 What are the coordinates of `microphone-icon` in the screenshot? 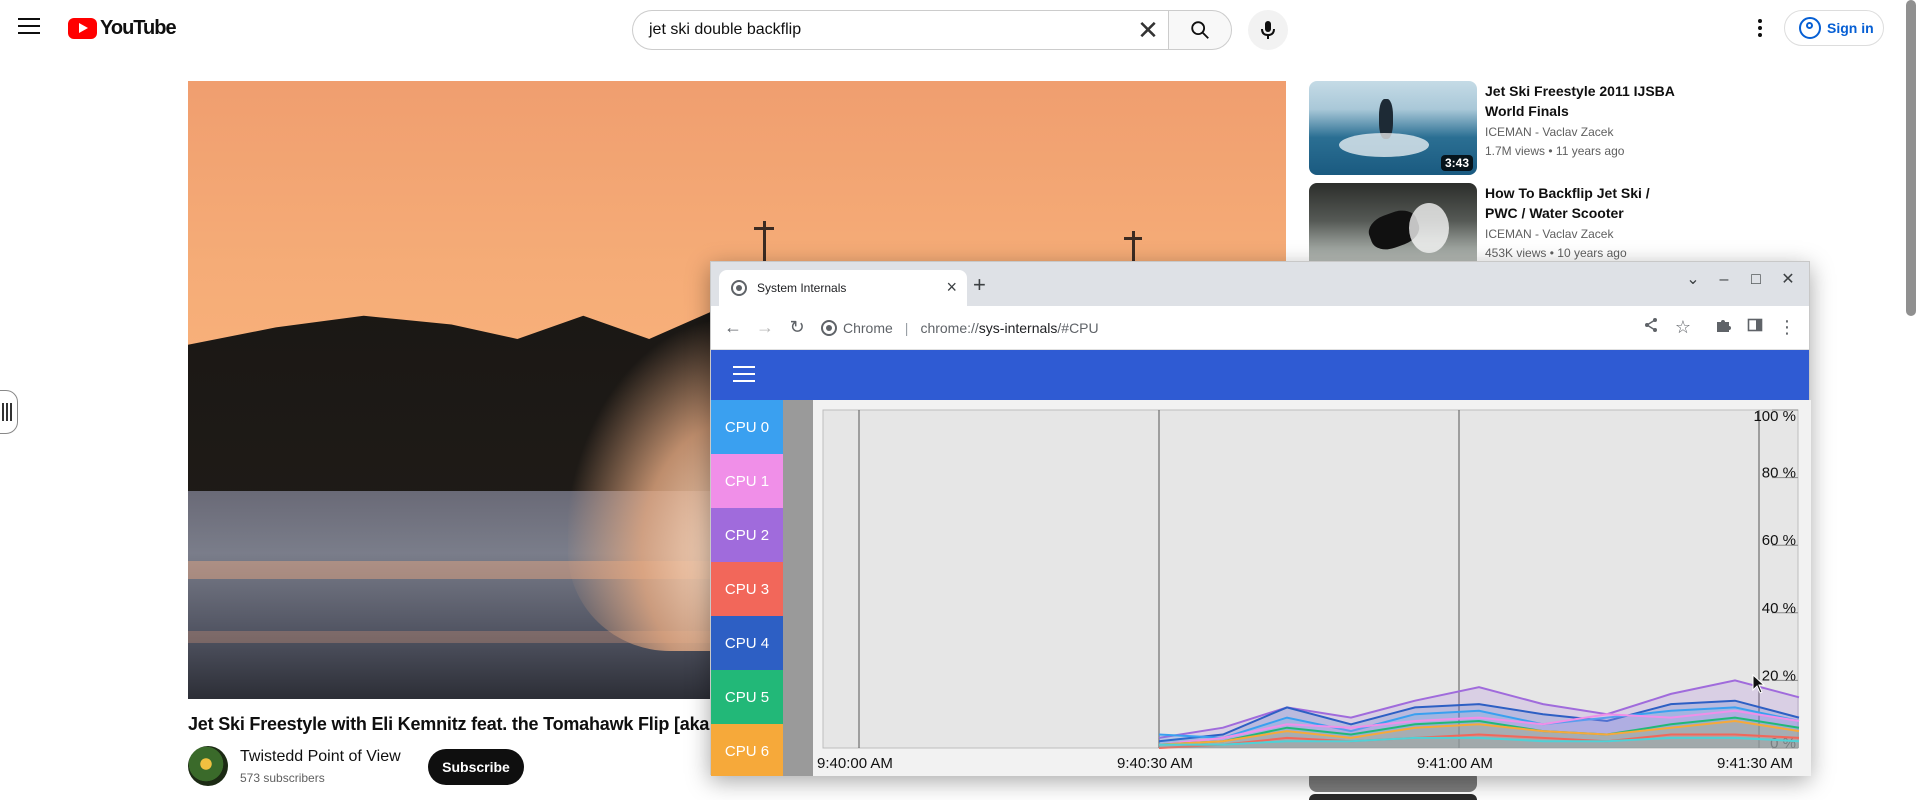 It's located at (1268, 30).